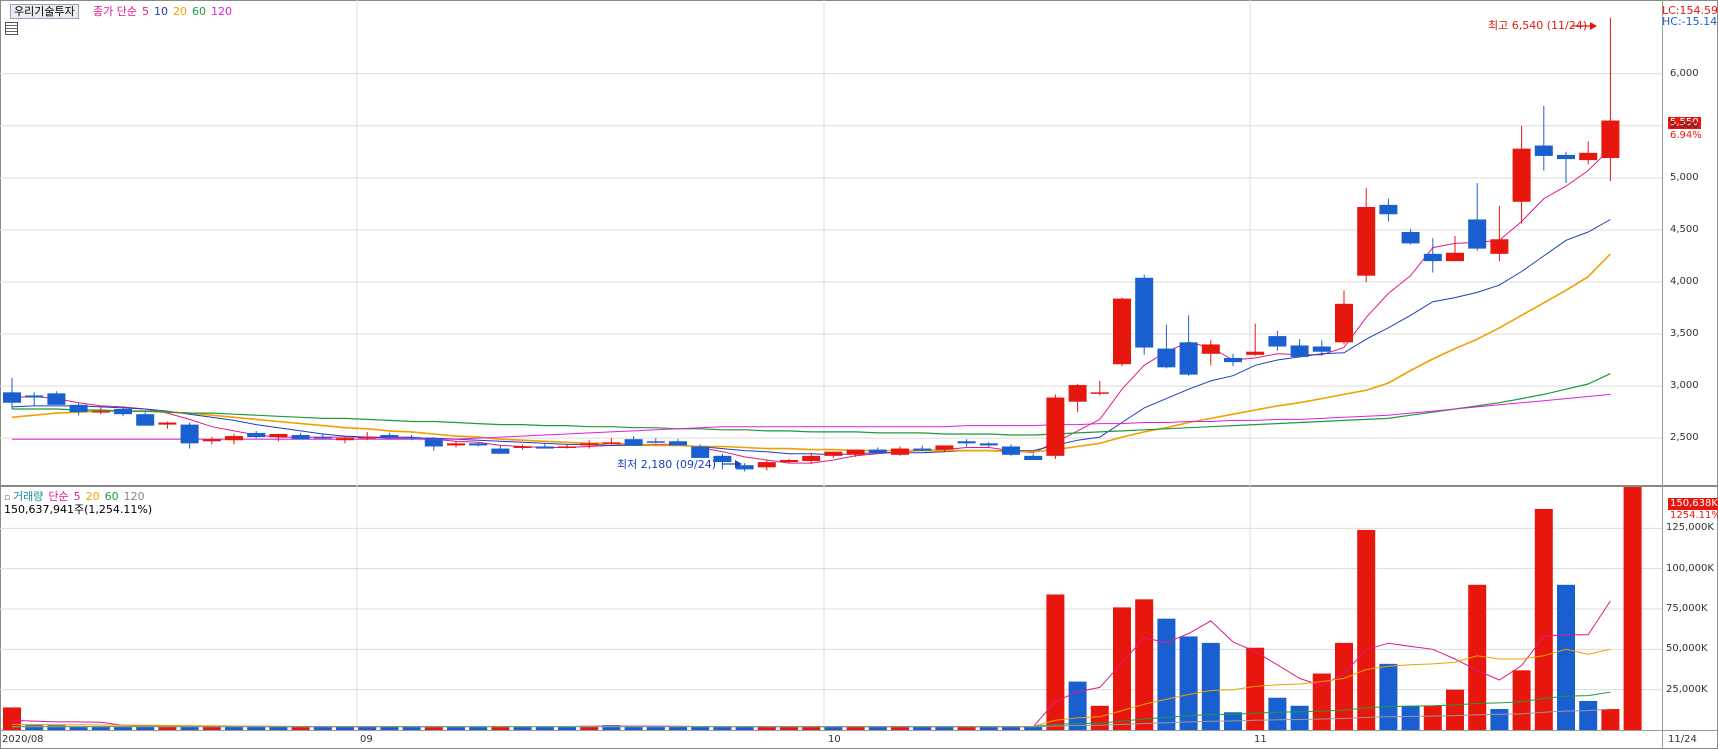  I want to click on volume-legend-item: 60, so click(112, 496).